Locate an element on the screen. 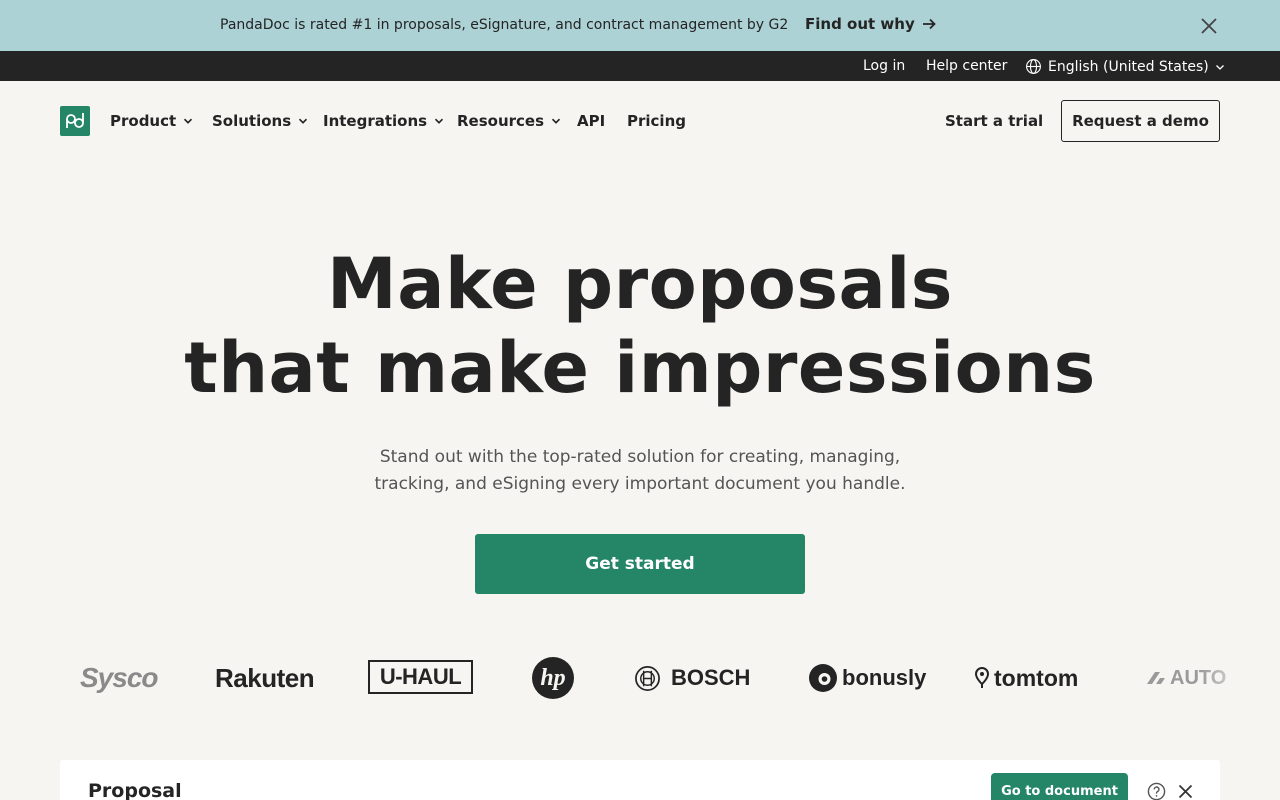 The width and height of the screenshot is (1280, 800). bonusly-wordmark: bonusly is located at coordinates (884, 677).